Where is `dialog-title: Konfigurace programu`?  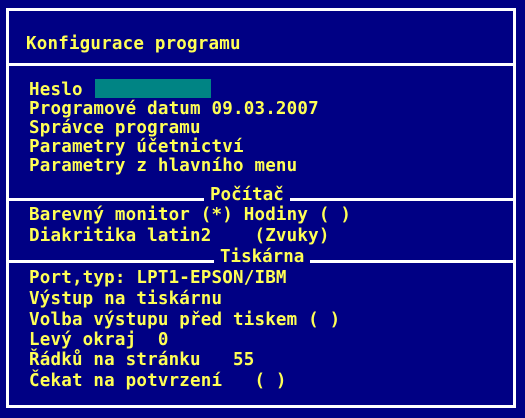 dialog-title: Konfigurace programu is located at coordinates (133, 44).